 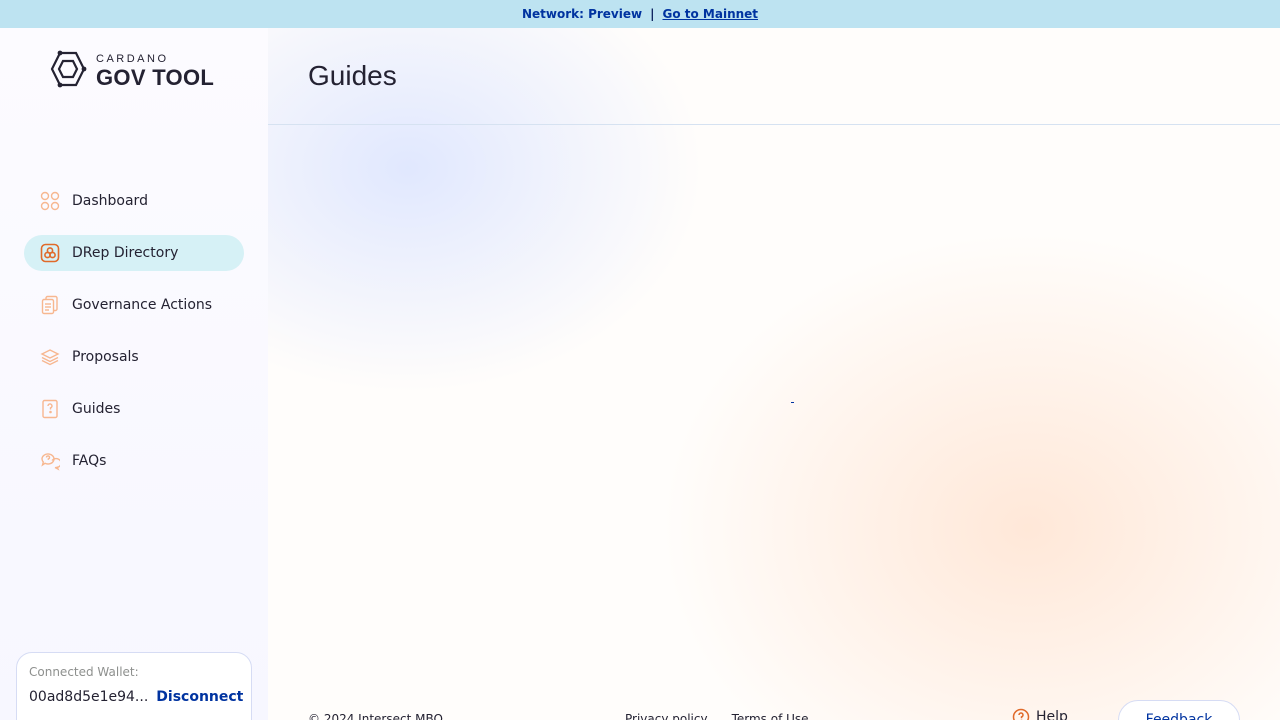 What do you see at coordinates (155, 77) in the screenshot?
I see `logo-big-text: GOV TOOL` at bounding box center [155, 77].